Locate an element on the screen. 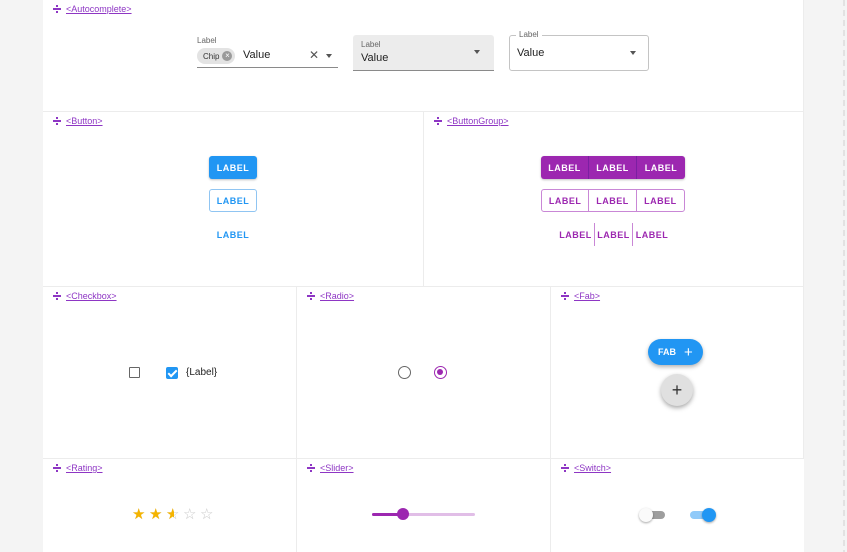  section-tag: <Switch> is located at coordinates (586, 468).